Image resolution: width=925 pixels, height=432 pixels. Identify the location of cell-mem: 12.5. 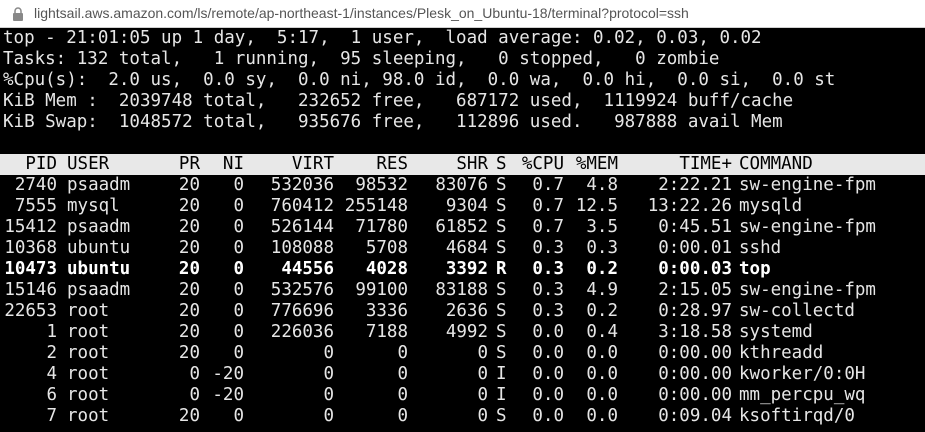
(596, 206).